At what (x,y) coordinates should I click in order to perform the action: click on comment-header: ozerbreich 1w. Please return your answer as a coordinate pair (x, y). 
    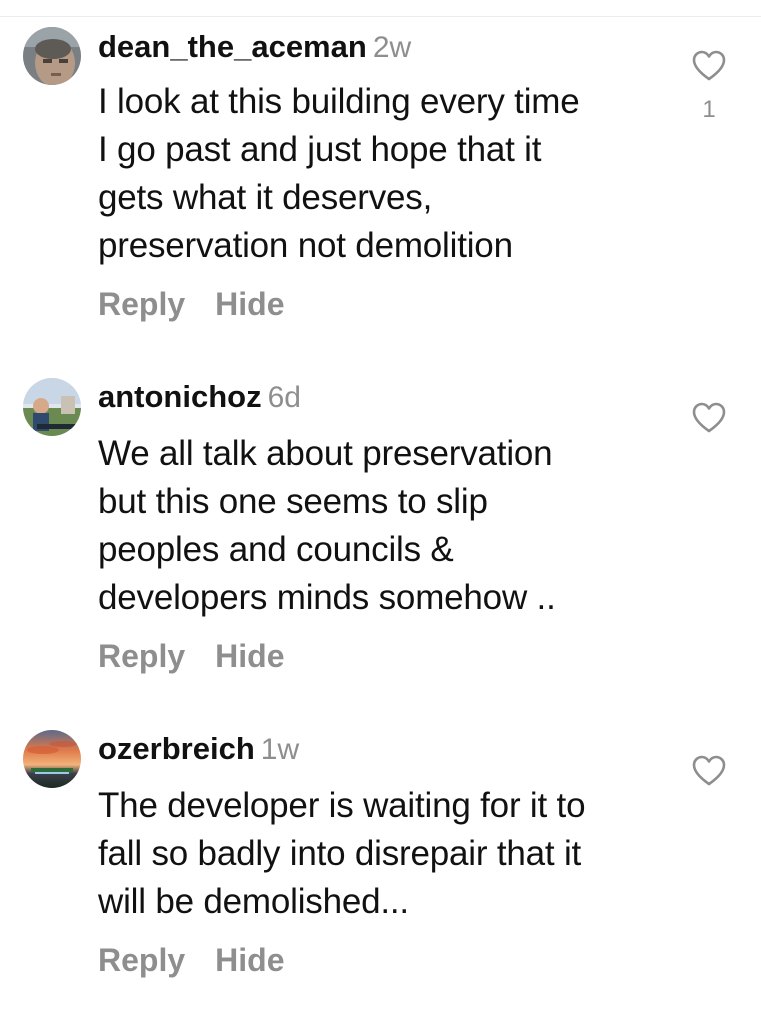
    Looking at the image, I should click on (198, 752).